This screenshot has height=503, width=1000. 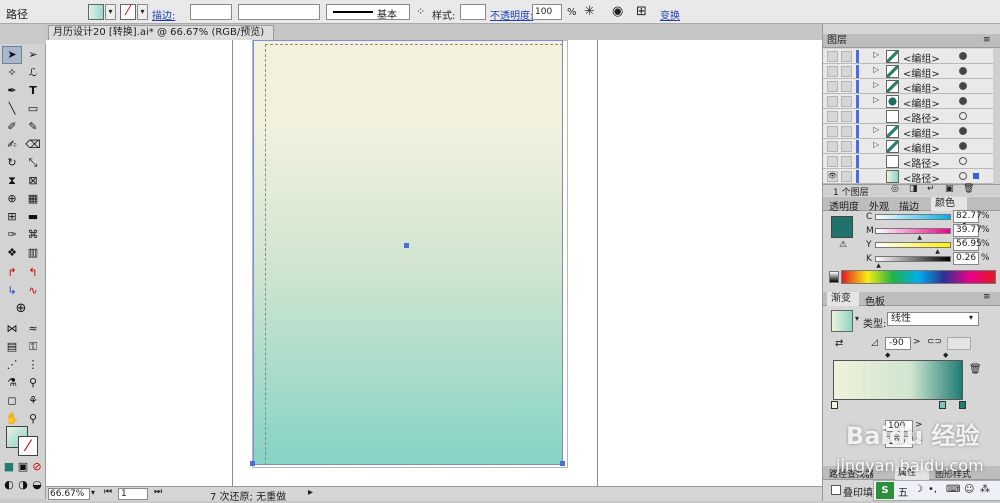 I want to click on mesh-tool-icon: ⊞, so click(x=12, y=216).